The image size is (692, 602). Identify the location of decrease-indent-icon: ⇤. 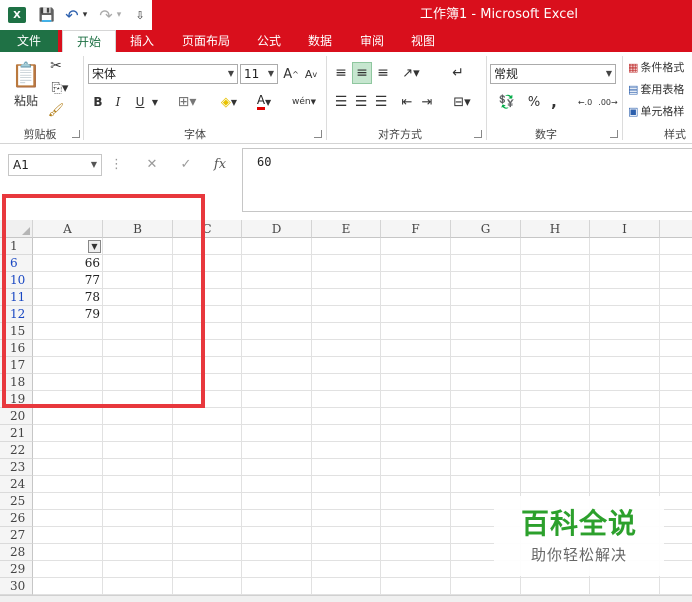
(407, 102).